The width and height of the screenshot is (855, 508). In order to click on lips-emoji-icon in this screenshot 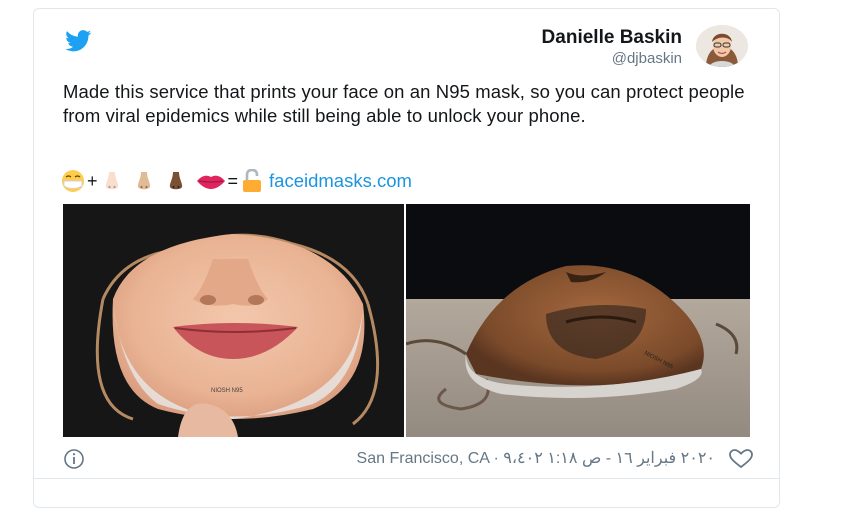, I will do `click(210, 182)`.